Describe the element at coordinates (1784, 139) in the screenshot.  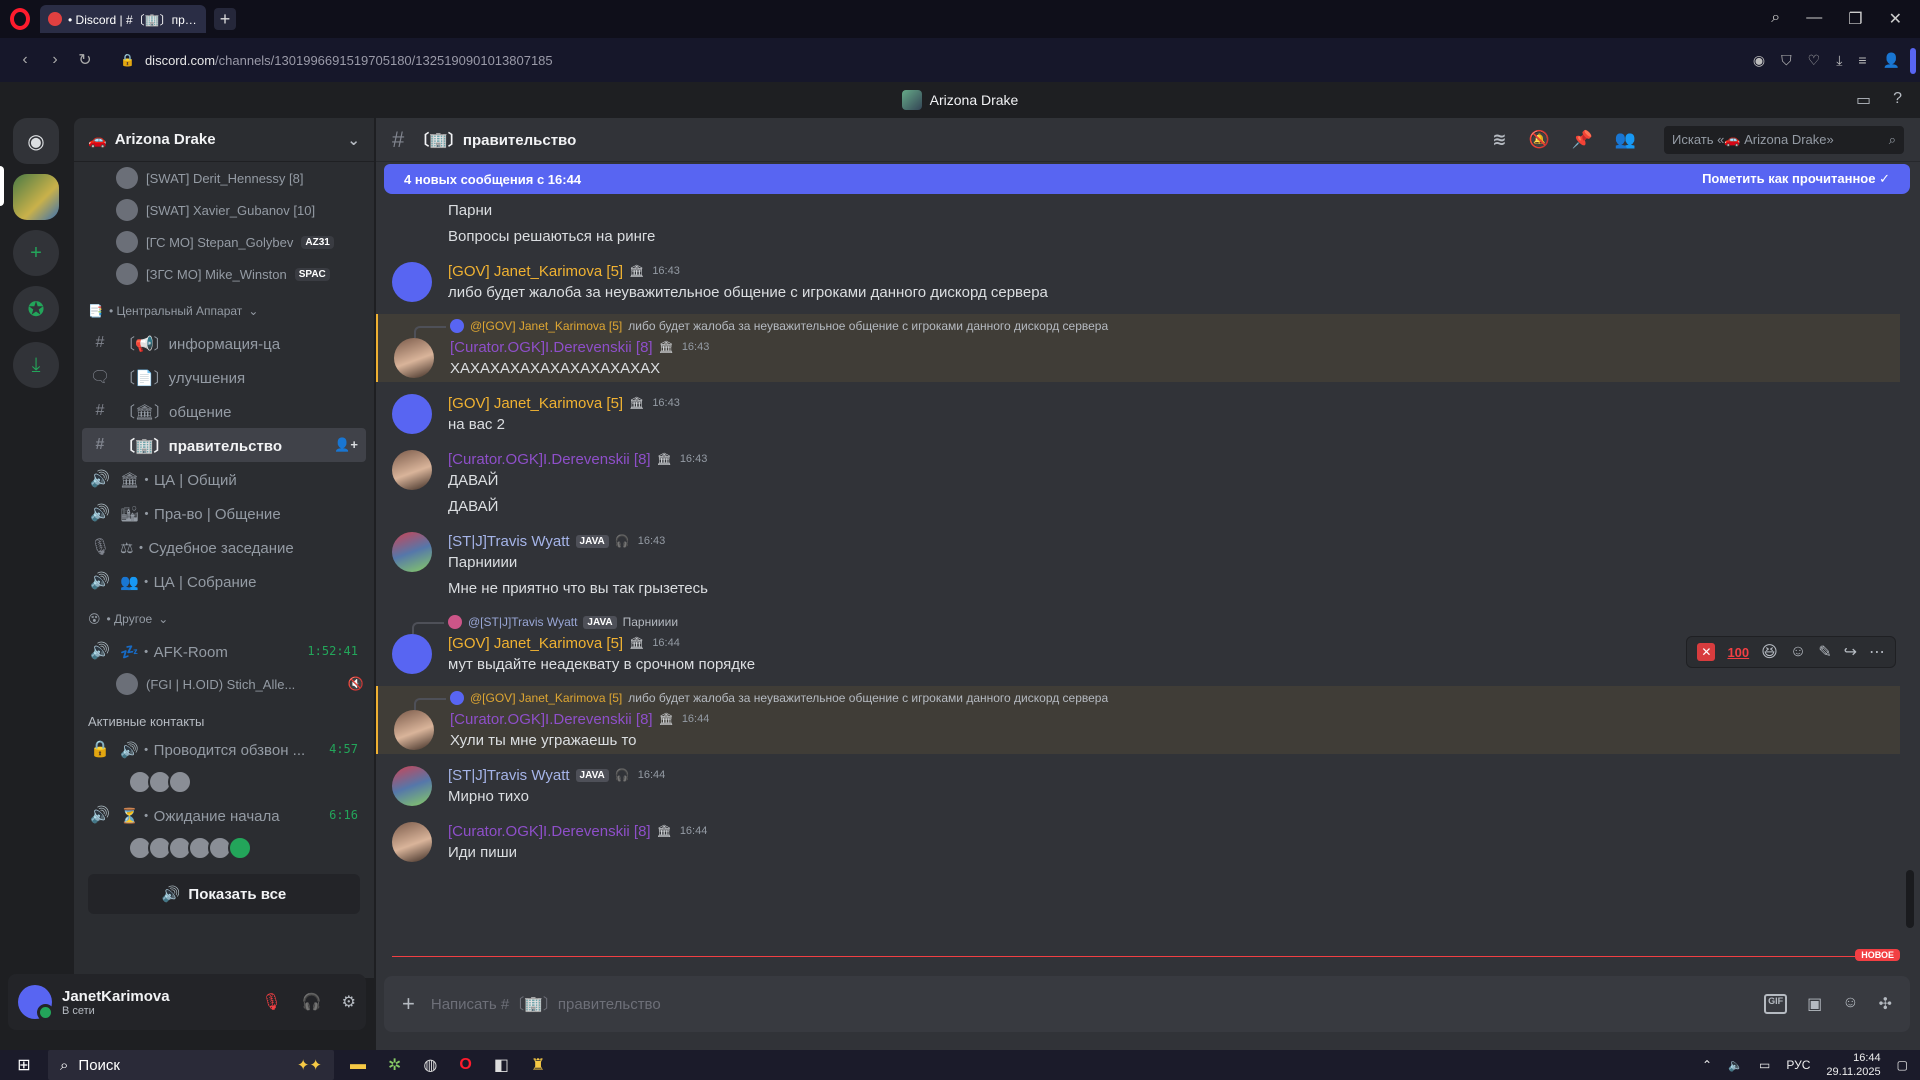
I see `search-input: Искать «🚗 Arizona Drake» ⌕` at that location.